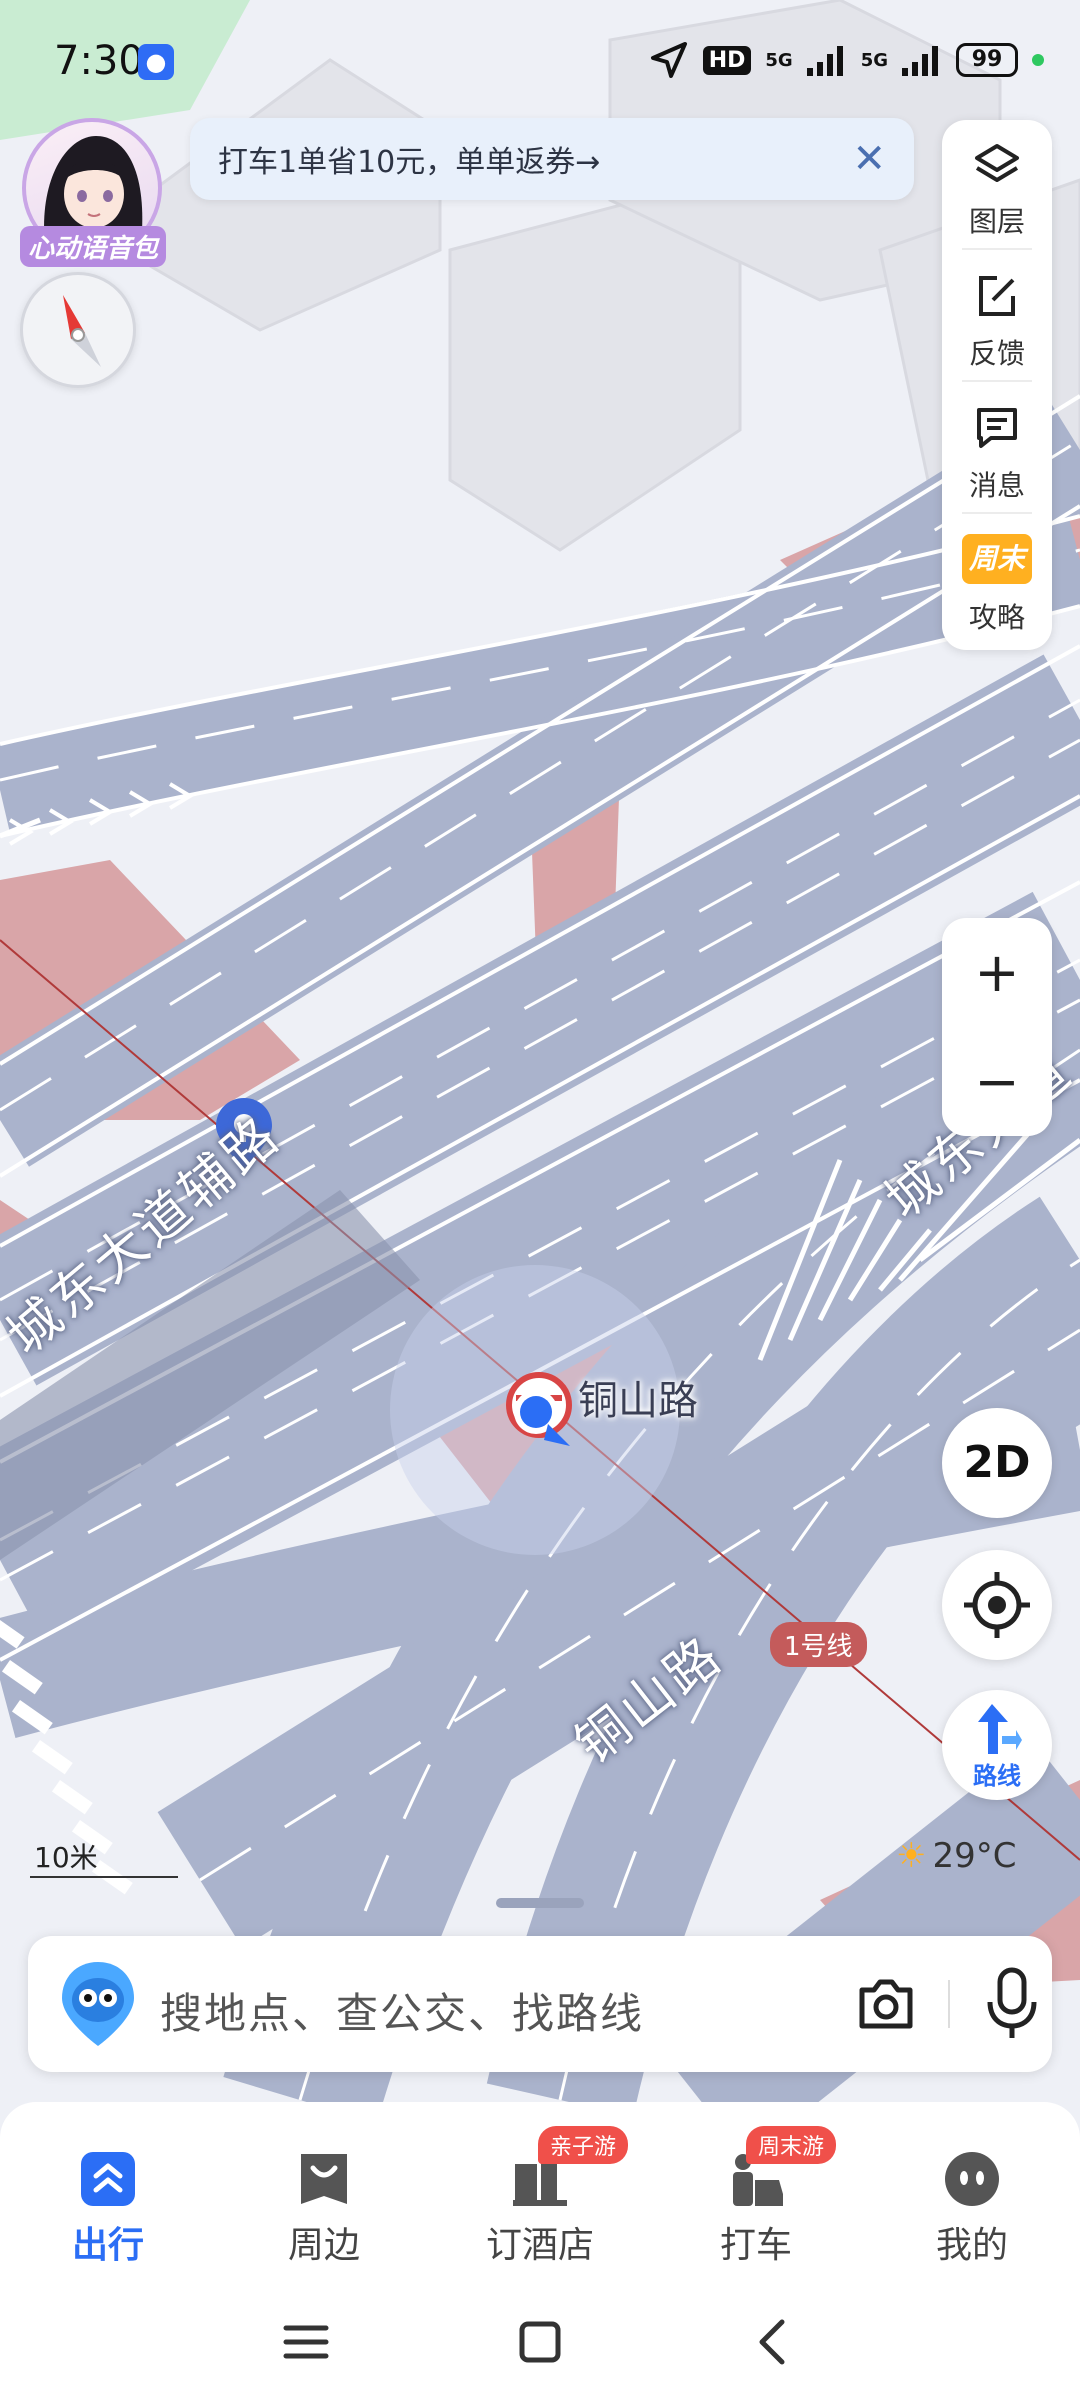 The width and height of the screenshot is (1080, 2400). I want to click on nav-profile: 我的, so click(972, 2201).